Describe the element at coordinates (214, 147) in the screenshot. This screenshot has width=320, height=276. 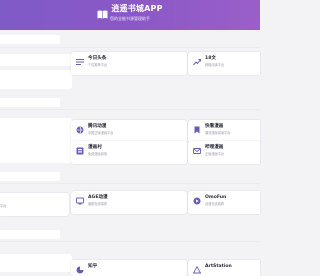
I see `source-name: 哔哩漫画` at that location.